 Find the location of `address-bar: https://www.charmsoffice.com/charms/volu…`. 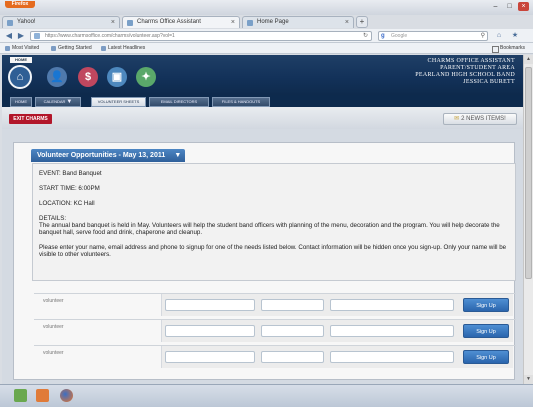

address-bar: https://www.charmsoffice.com/charms/volu… is located at coordinates (201, 36).